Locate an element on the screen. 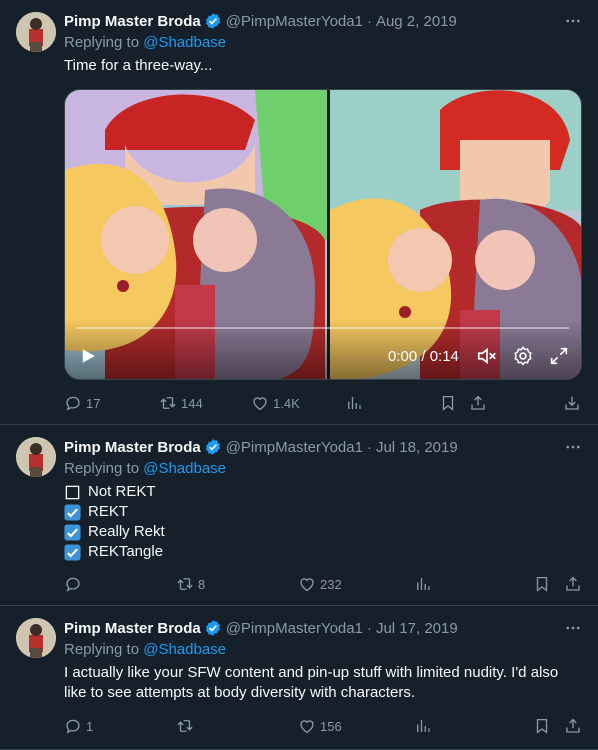 This screenshot has height=750, width=598. checklist-item: Really Rekt is located at coordinates (324, 532).